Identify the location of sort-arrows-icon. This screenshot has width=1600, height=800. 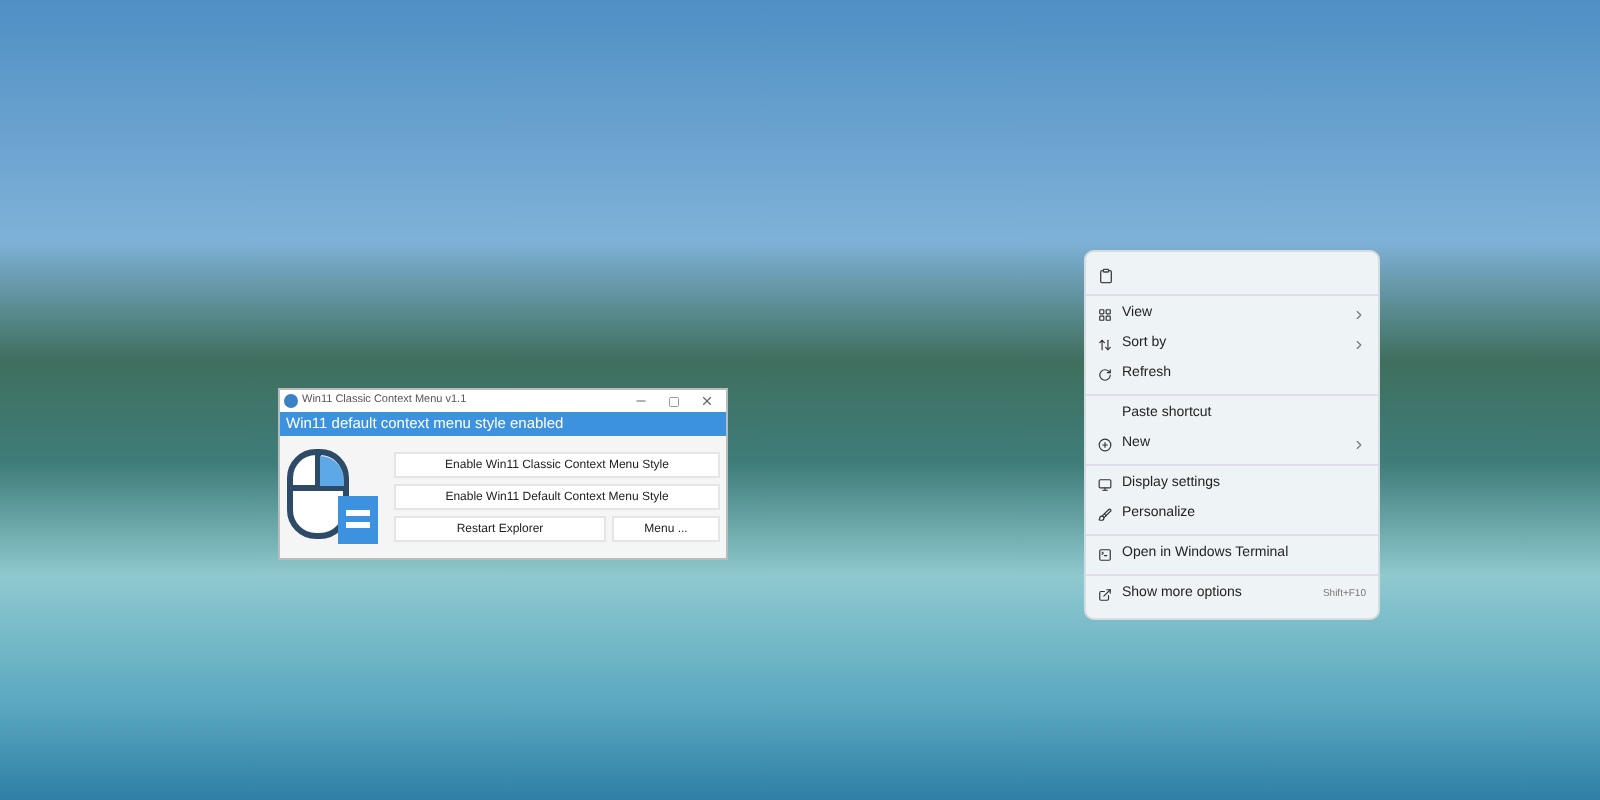
(1105, 345).